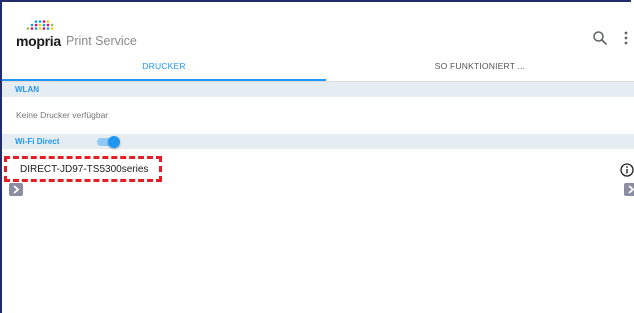 This screenshot has width=634, height=313. What do you see at coordinates (101, 41) in the screenshot?
I see `app-subtitle: Print Service` at bounding box center [101, 41].